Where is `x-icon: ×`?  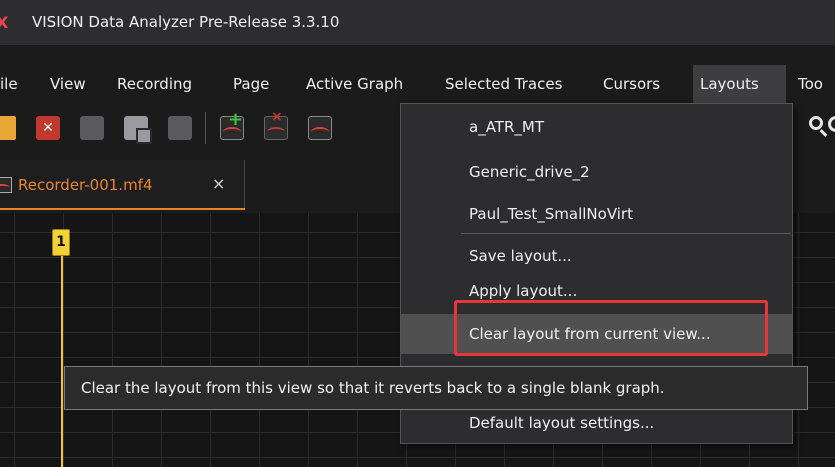 x-icon: × is located at coordinates (277, 117).